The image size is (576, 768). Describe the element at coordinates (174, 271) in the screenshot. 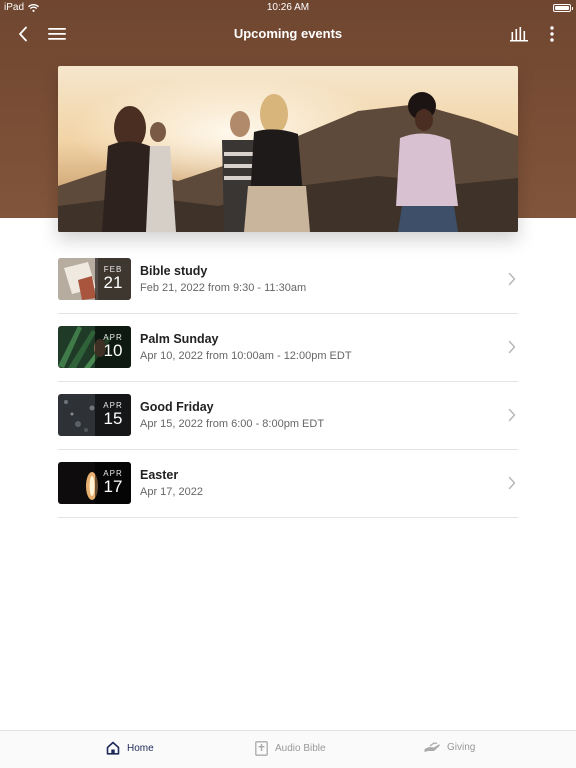

I see `event-title: Bible study` at that location.